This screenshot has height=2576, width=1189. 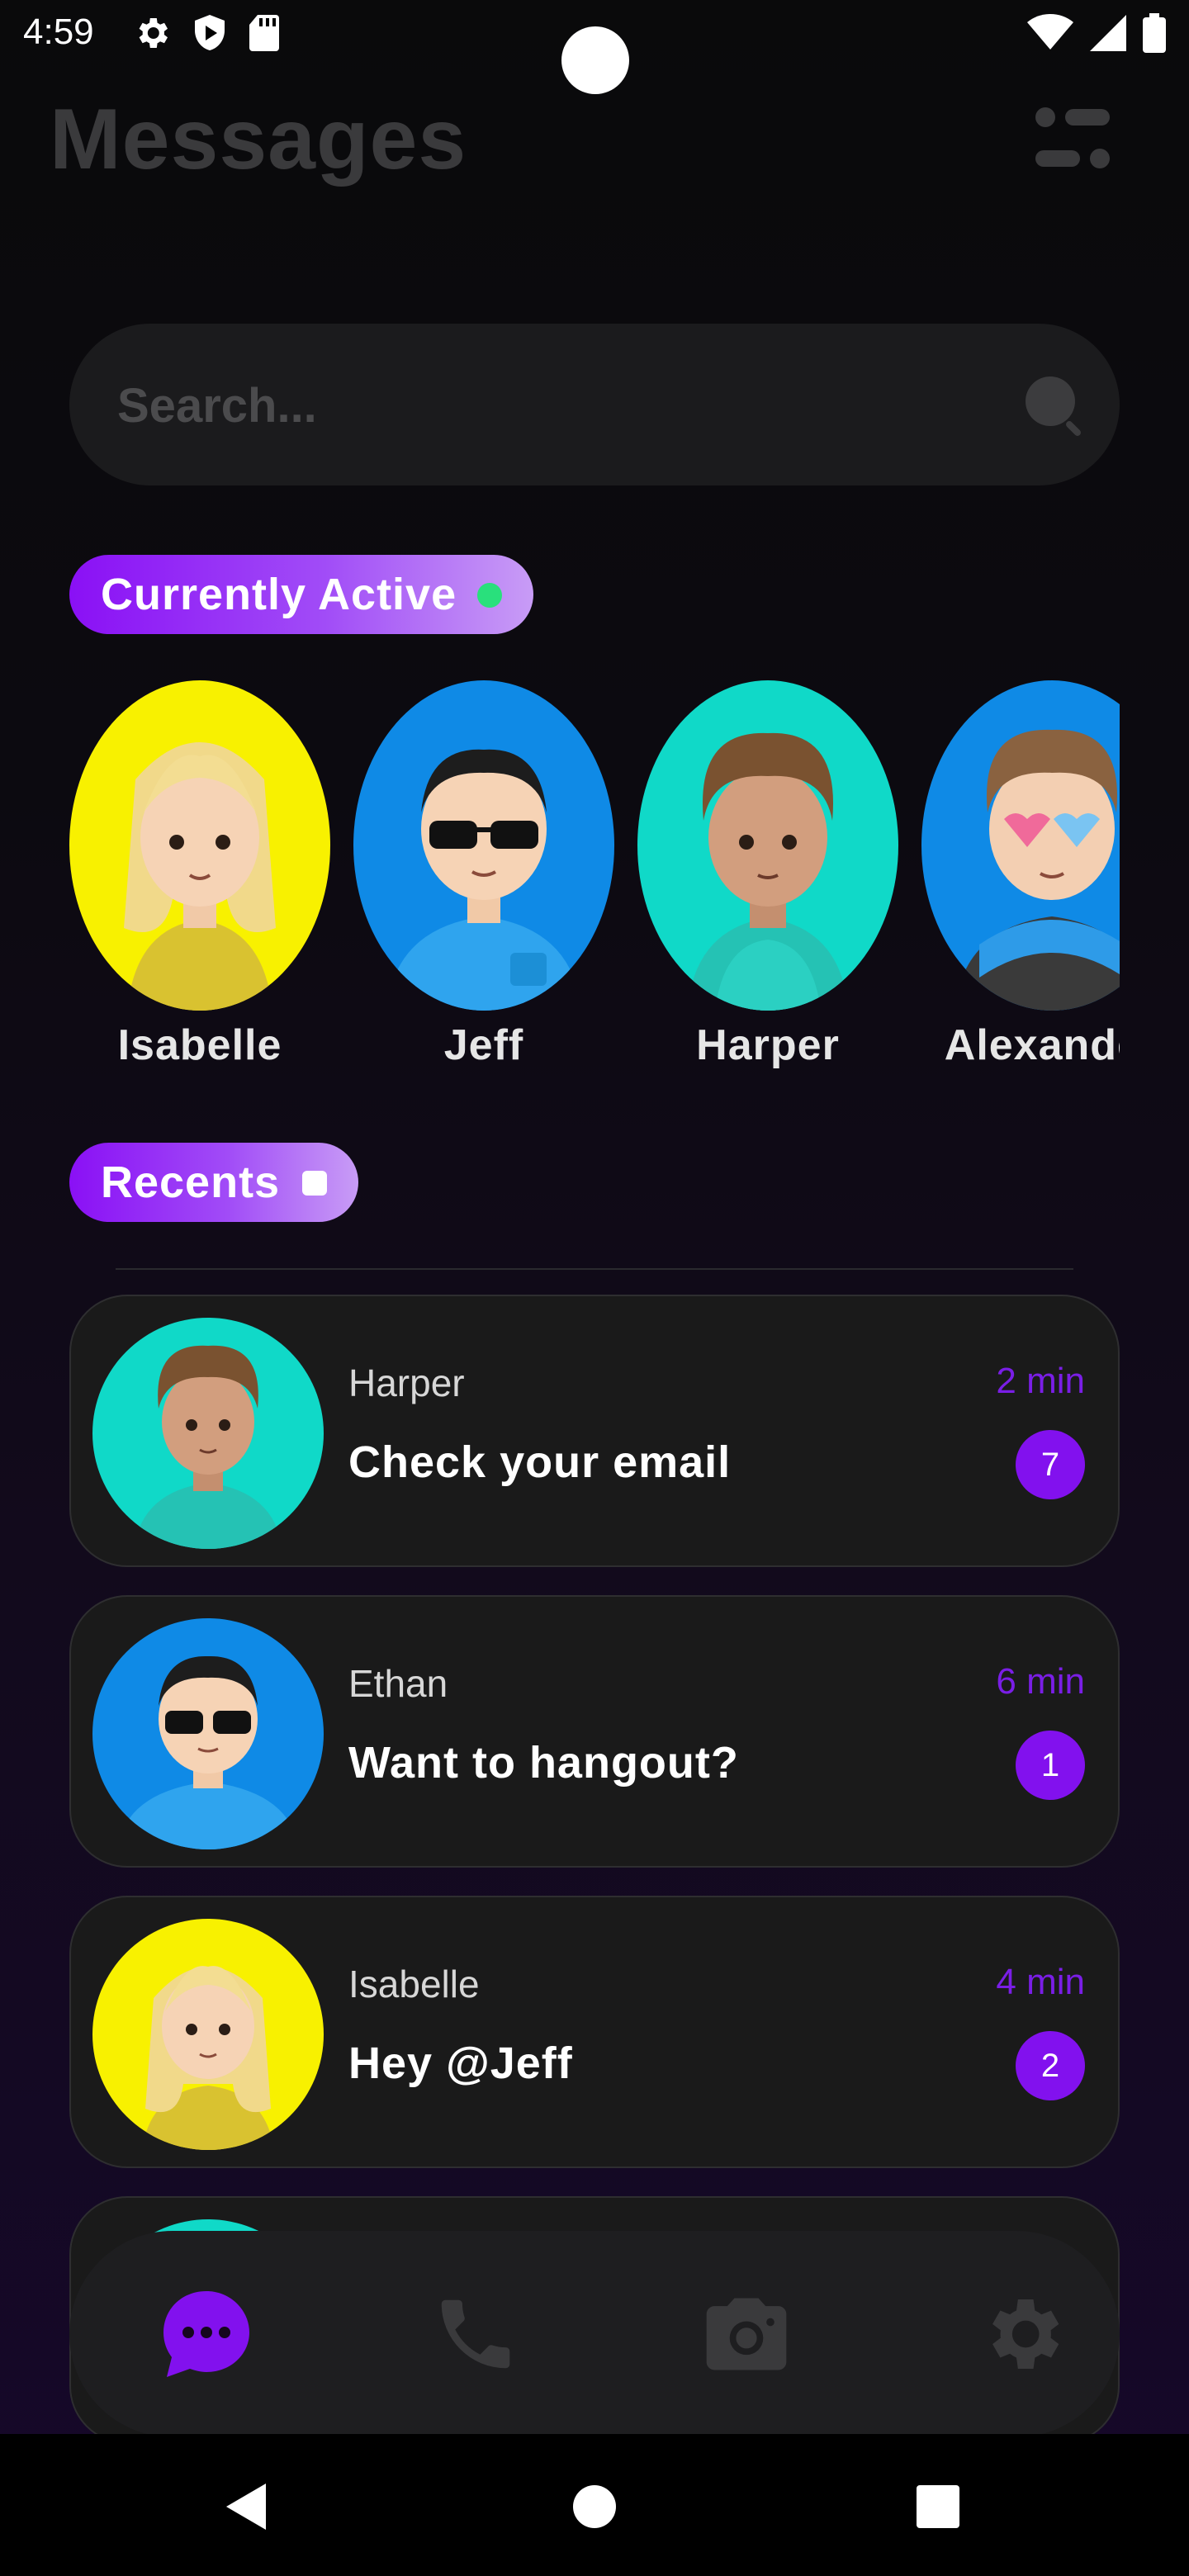 I want to click on active-users-strip: Isabelle Jeff Harper Alexand, so click(x=594, y=878).